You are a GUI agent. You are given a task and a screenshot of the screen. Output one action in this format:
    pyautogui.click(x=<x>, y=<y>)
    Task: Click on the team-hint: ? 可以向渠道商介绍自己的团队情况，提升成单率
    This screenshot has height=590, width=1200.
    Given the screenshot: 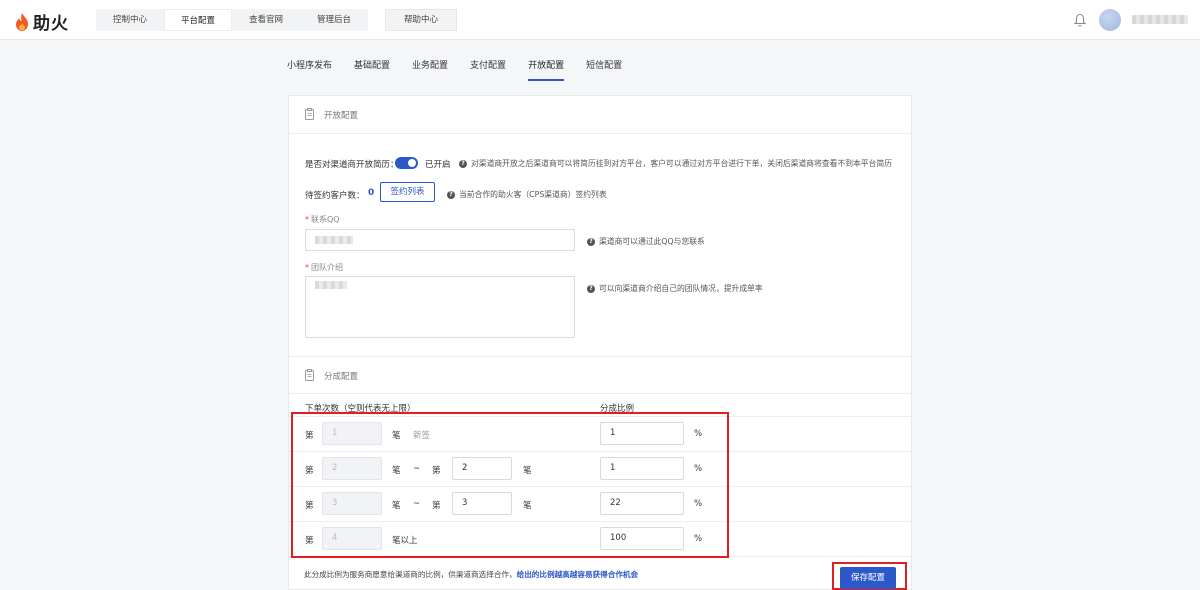 What is the action you would take?
    pyautogui.click(x=675, y=288)
    